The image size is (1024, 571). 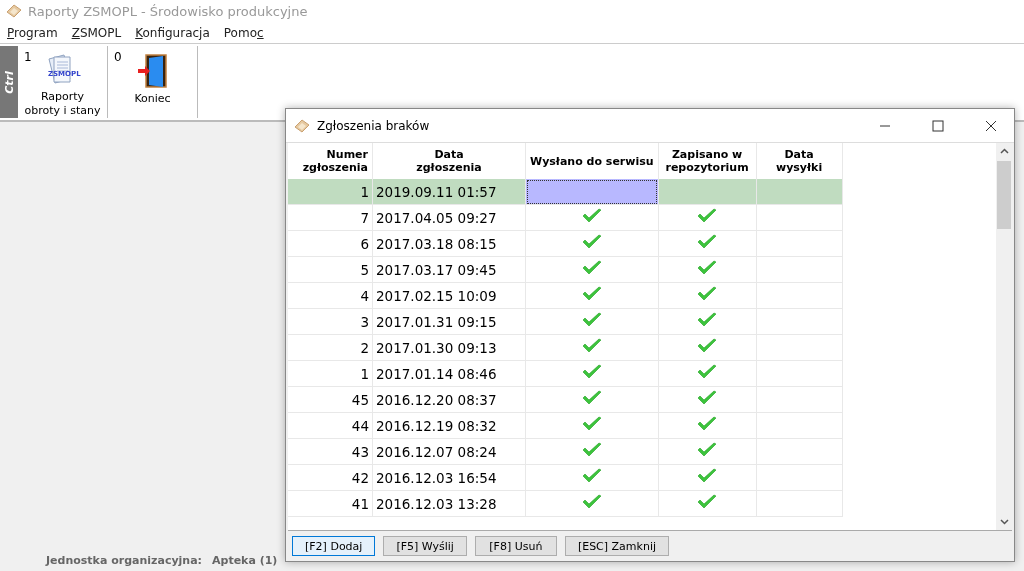 What do you see at coordinates (1004, 336) in the screenshot?
I see `scrollbar` at bounding box center [1004, 336].